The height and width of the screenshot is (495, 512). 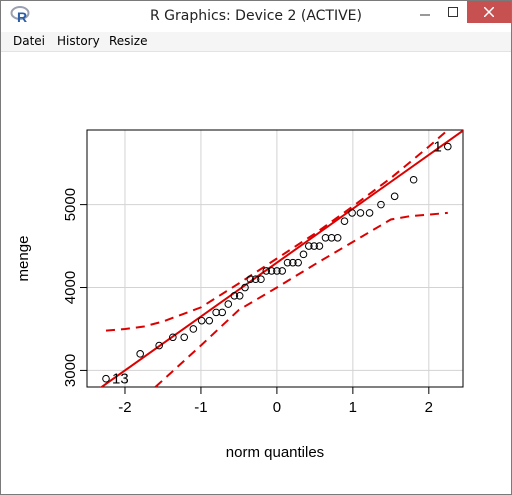 What do you see at coordinates (29, 41) in the screenshot?
I see `menu-datei: Datei` at bounding box center [29, 41].